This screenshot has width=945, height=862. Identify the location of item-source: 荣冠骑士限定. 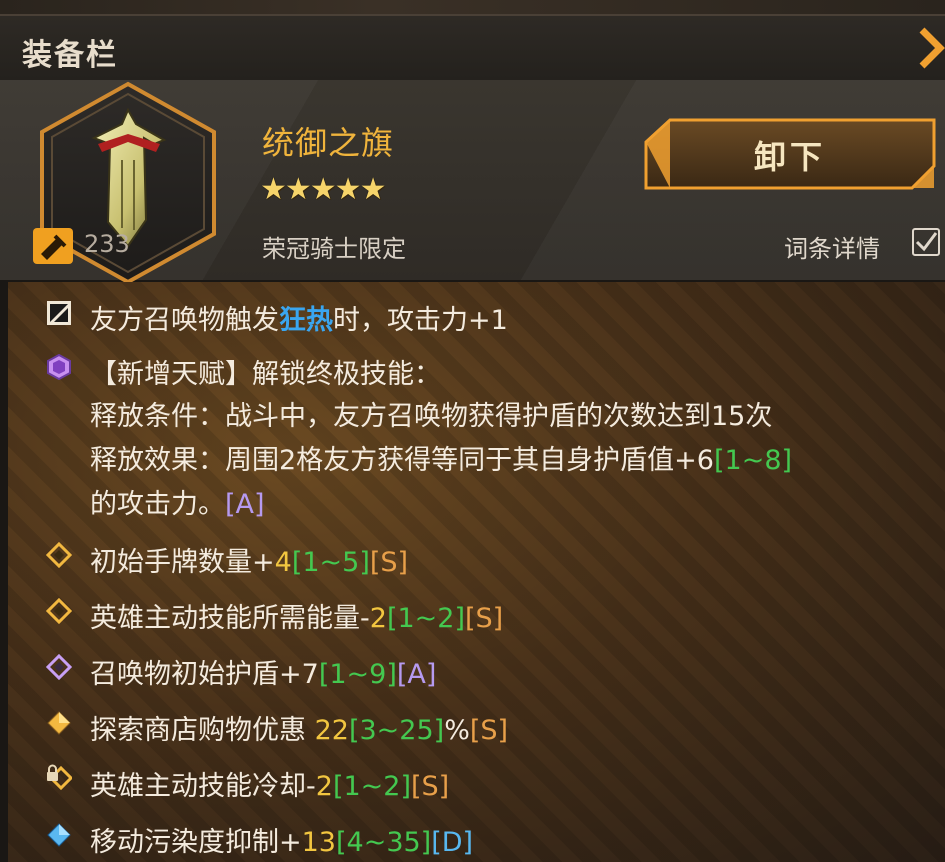
(334, 249).